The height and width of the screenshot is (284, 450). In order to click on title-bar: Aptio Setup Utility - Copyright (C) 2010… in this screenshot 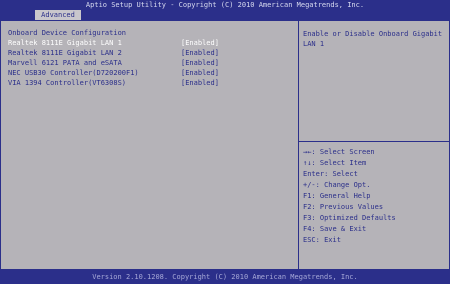, I will do `click(225, 10)`.